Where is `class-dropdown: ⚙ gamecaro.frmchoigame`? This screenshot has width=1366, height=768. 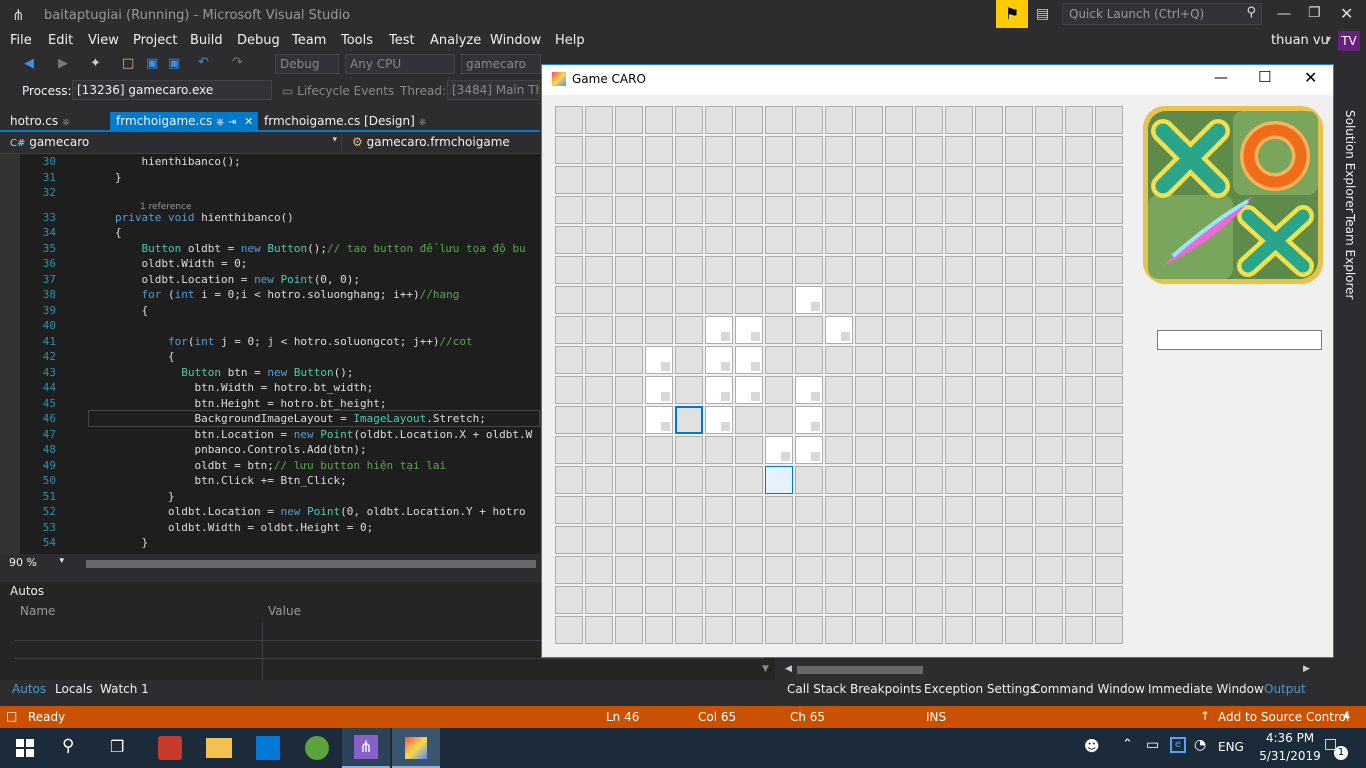 class-dropdown: ⚙ gamecaro.frmchoigame is located at coordinates (443, 143).